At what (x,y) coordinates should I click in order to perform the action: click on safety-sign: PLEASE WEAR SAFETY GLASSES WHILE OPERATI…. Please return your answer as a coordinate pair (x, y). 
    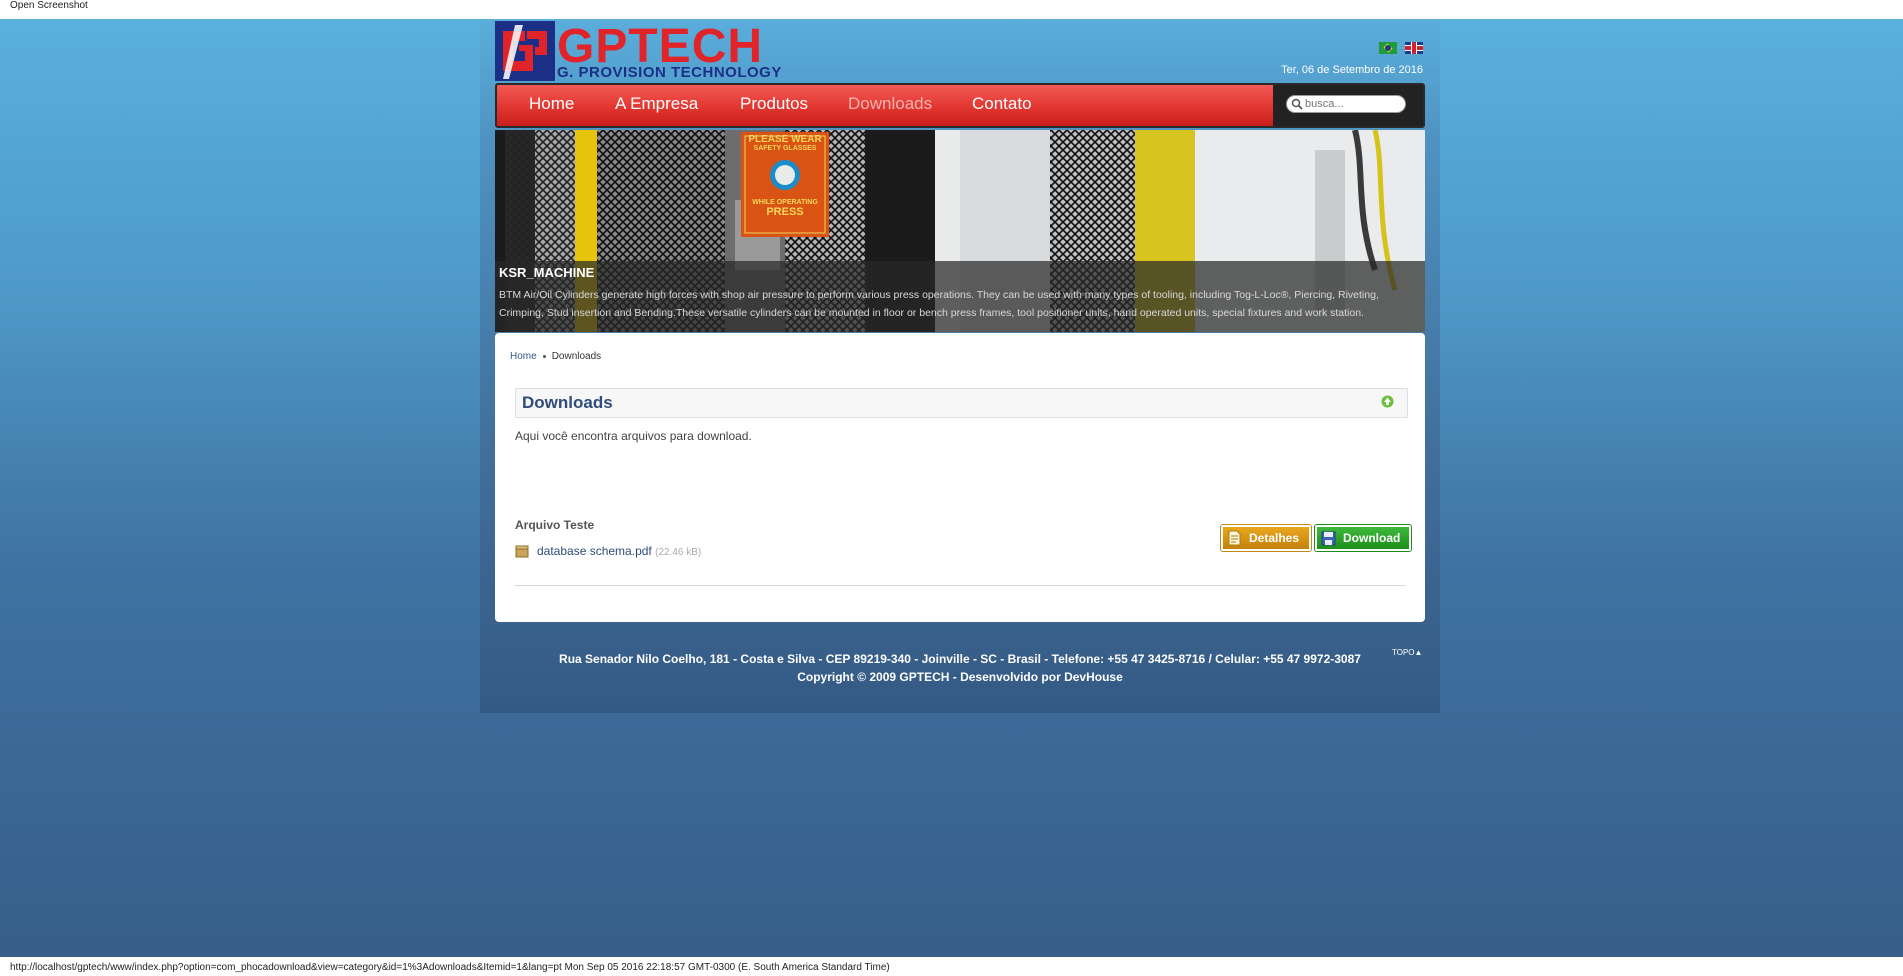
    Looking at the image, I should click on (785, 175).